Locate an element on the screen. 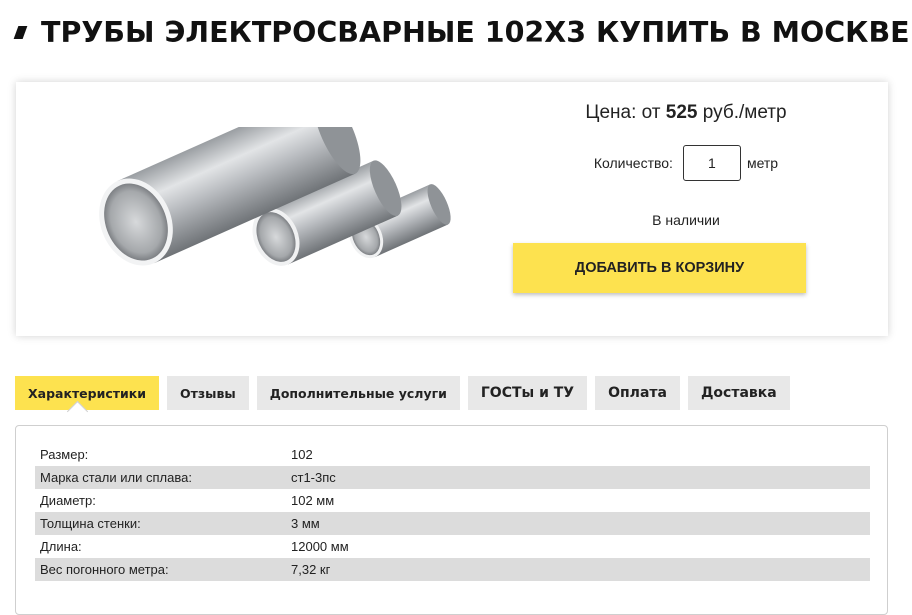 This screenshot has width=912, height=615. spec-key: Марка стали или сплава: is located at coordinates (160, 477).